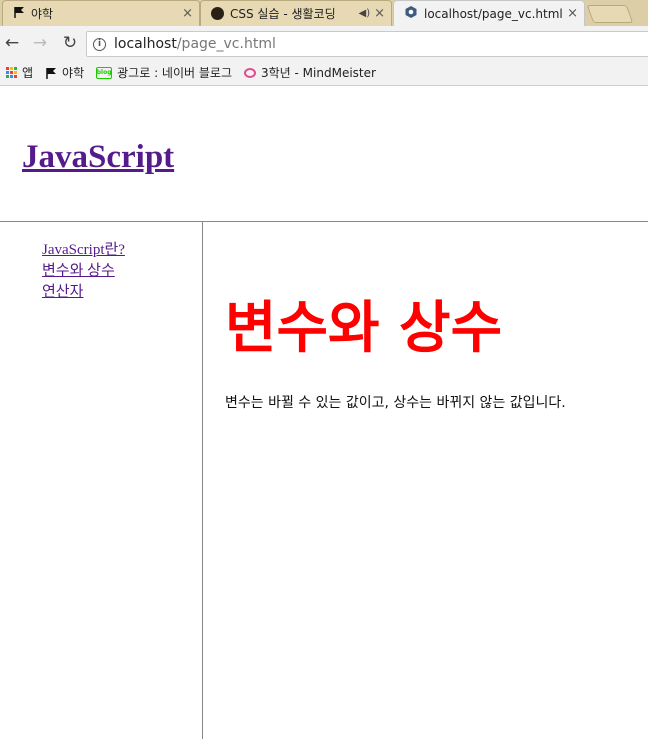 This screenshot has height=739, width=648. I want to click on tab-localhost: localhost/page_vc.html ×, so click(489, 13).